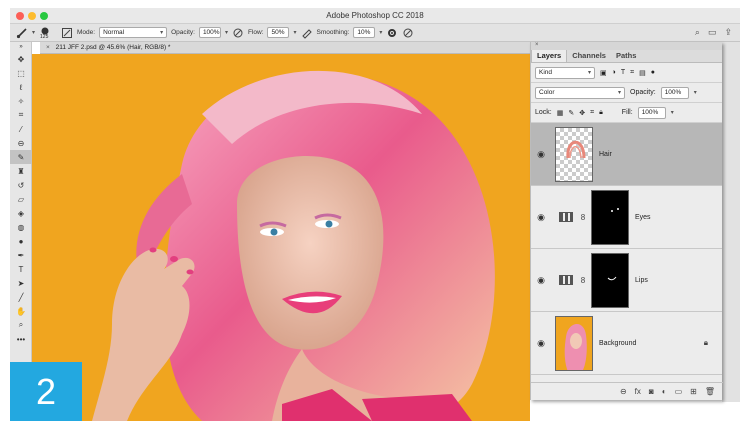 The height and width of the screenshot is (421, 750). Describe the element at coordinates (21, 255) in the screenshot. I see `pen-tool-icon: ✒` at that location.